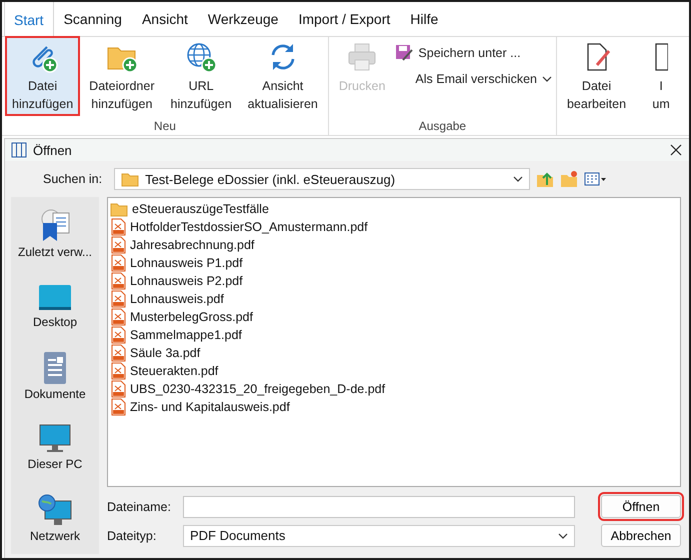 The width and height of the screenshot is (691, 560). What do you see at coordinates (55, 439) in the screenshot?
I see `computer-icon` at bounding box center [55, 439].